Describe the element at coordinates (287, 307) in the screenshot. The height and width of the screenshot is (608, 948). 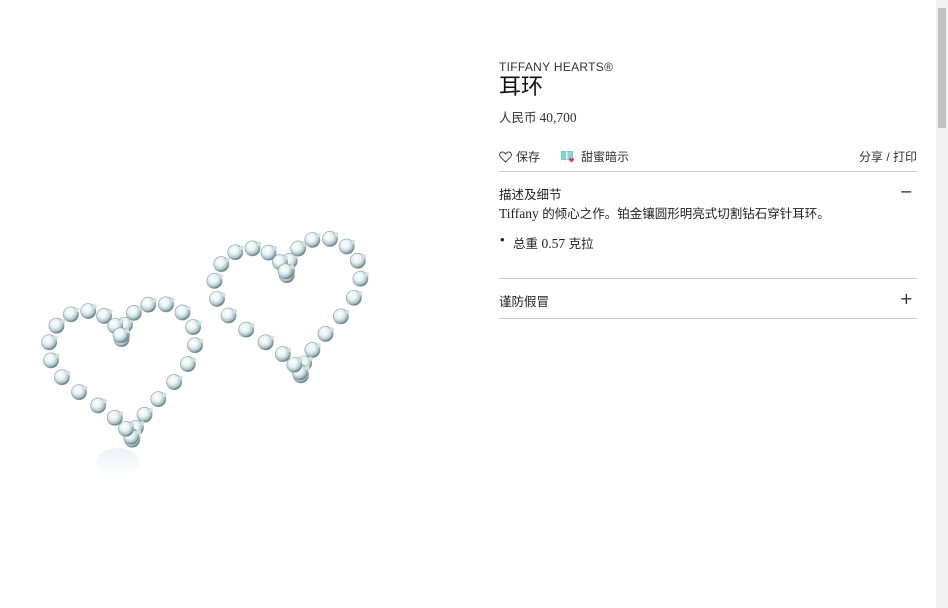
I see `right-earring` at that location.